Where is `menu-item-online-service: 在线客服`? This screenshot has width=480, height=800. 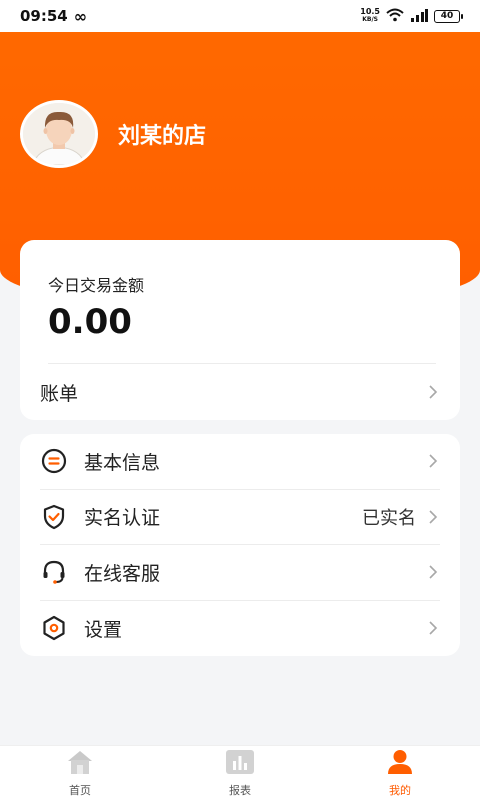 menu-item-online-service: 在线客服 is located at coordinates (240, 573).